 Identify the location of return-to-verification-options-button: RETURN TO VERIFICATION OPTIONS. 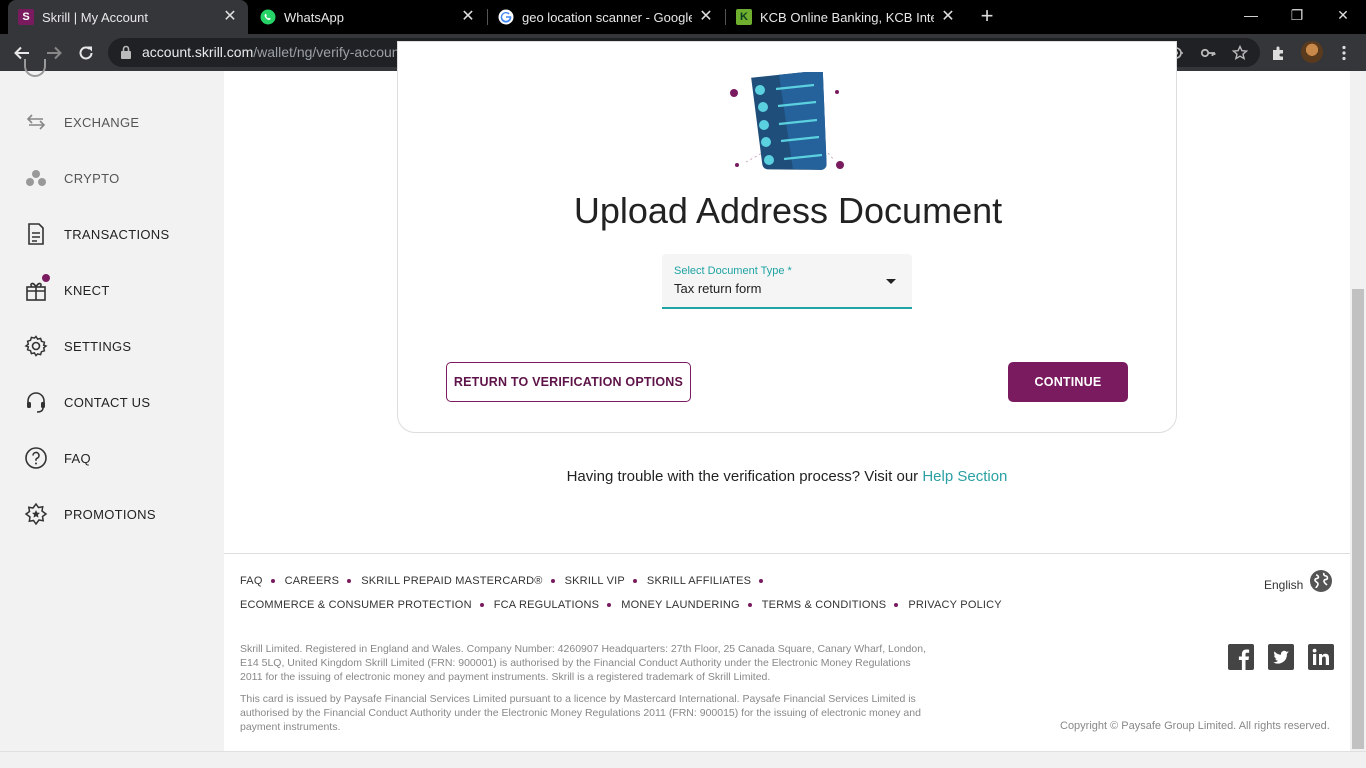
(568, 382).